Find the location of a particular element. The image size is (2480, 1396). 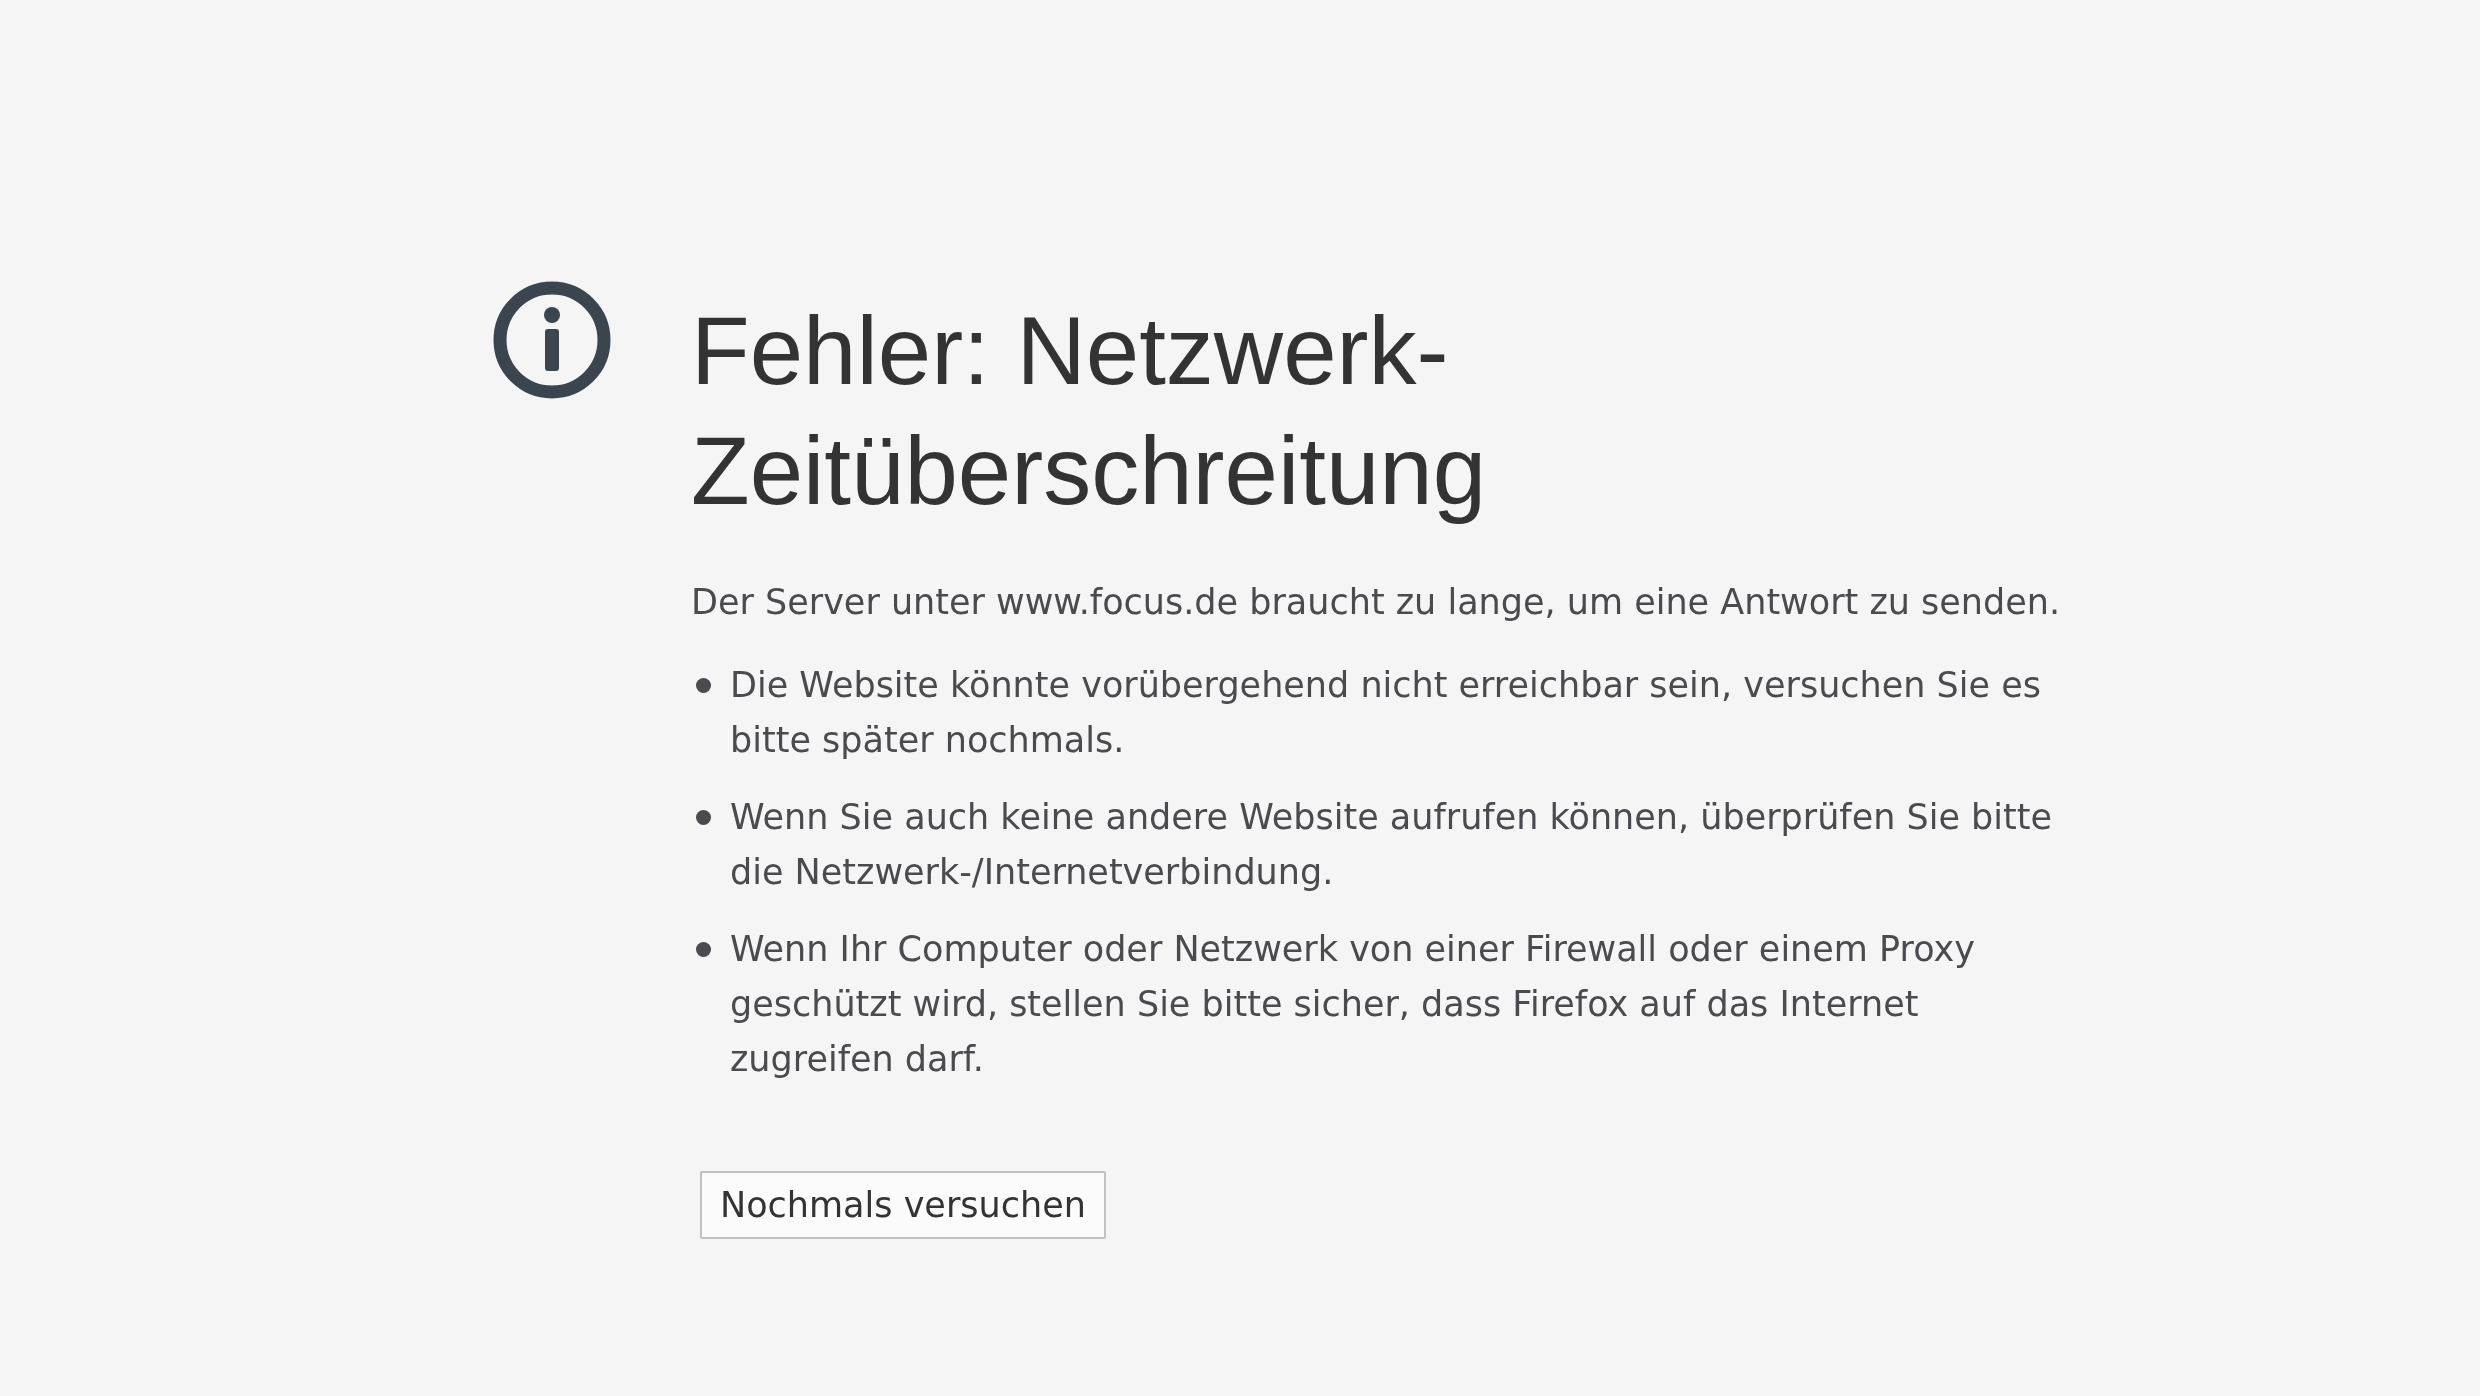

hint-text: Die Website könnte vorübergehend nicht erreichbar sein, versuchen Sie es bitte später nochmals. is located at coordinates (1386, 713).